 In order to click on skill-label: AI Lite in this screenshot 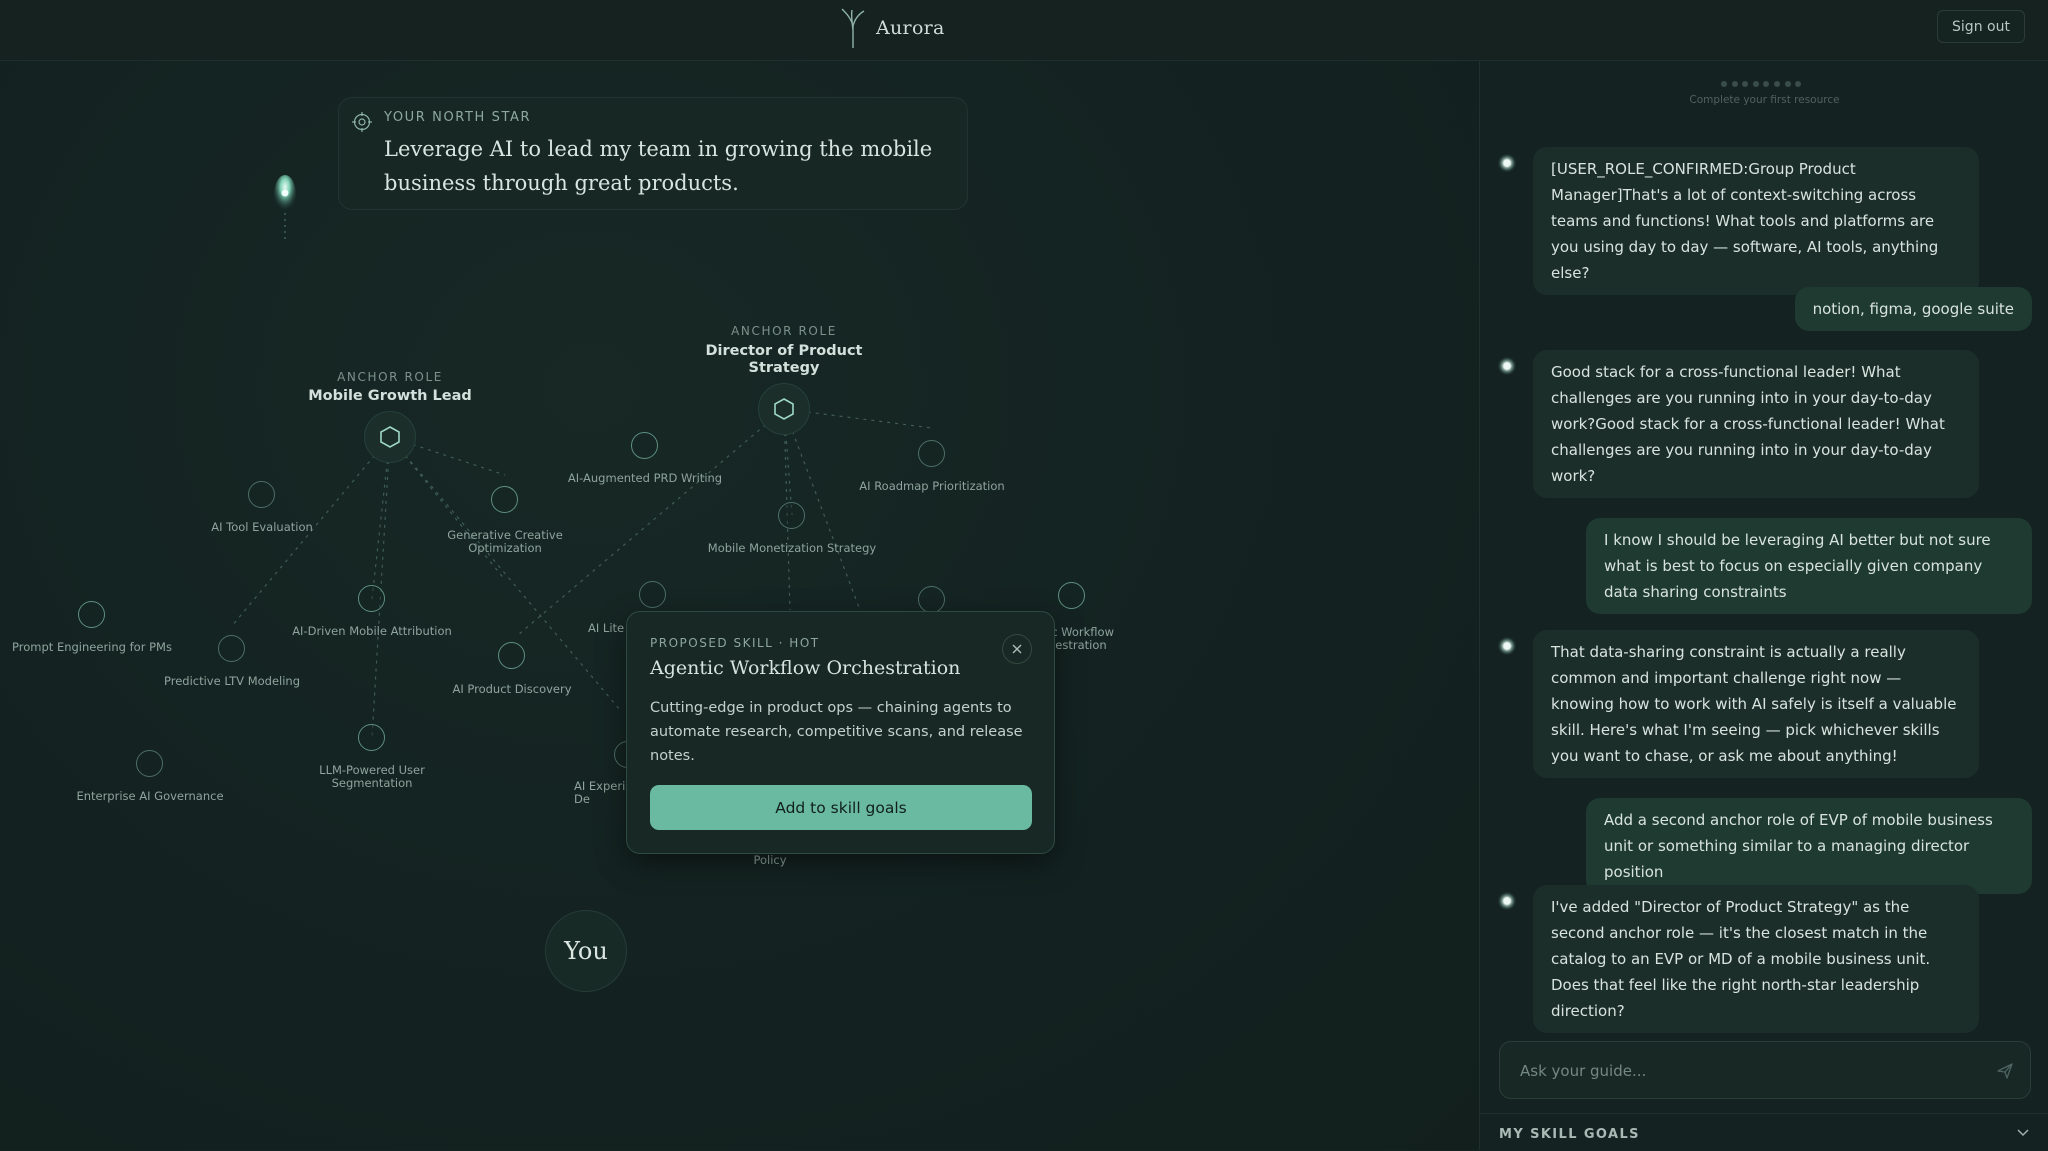, I will do `click(606, 628)`.